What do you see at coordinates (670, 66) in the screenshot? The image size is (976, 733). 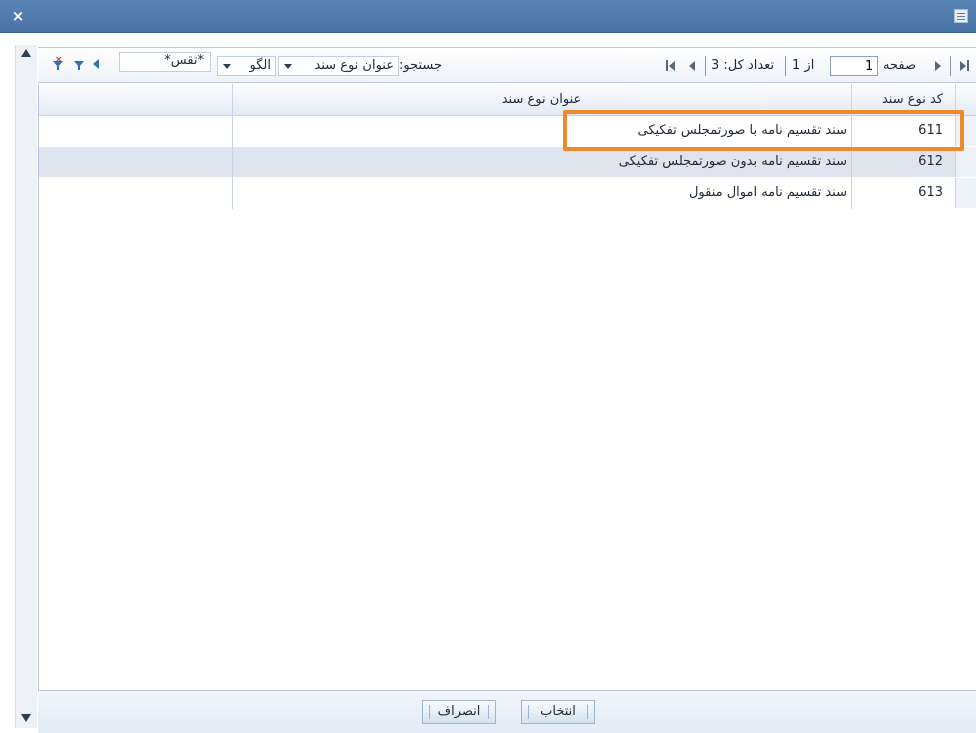 I see `last-page-button` at bounding box center [670, 66].